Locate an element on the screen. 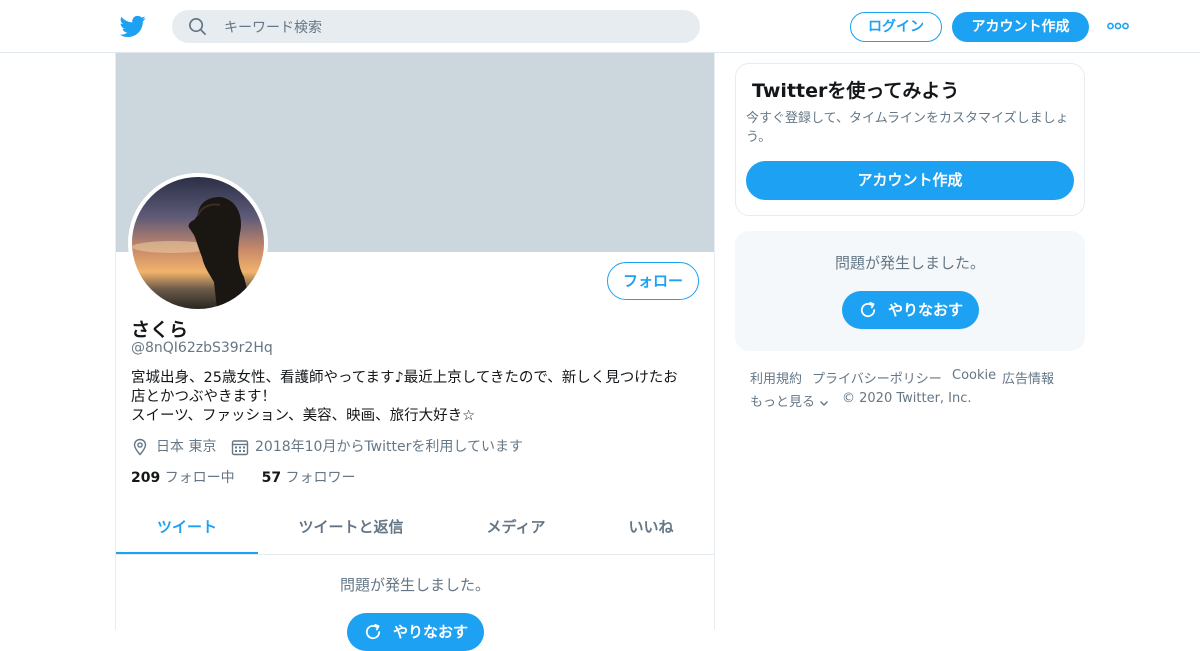  timeline-retry-button: やりなおす is located at coordinates (415, 632).